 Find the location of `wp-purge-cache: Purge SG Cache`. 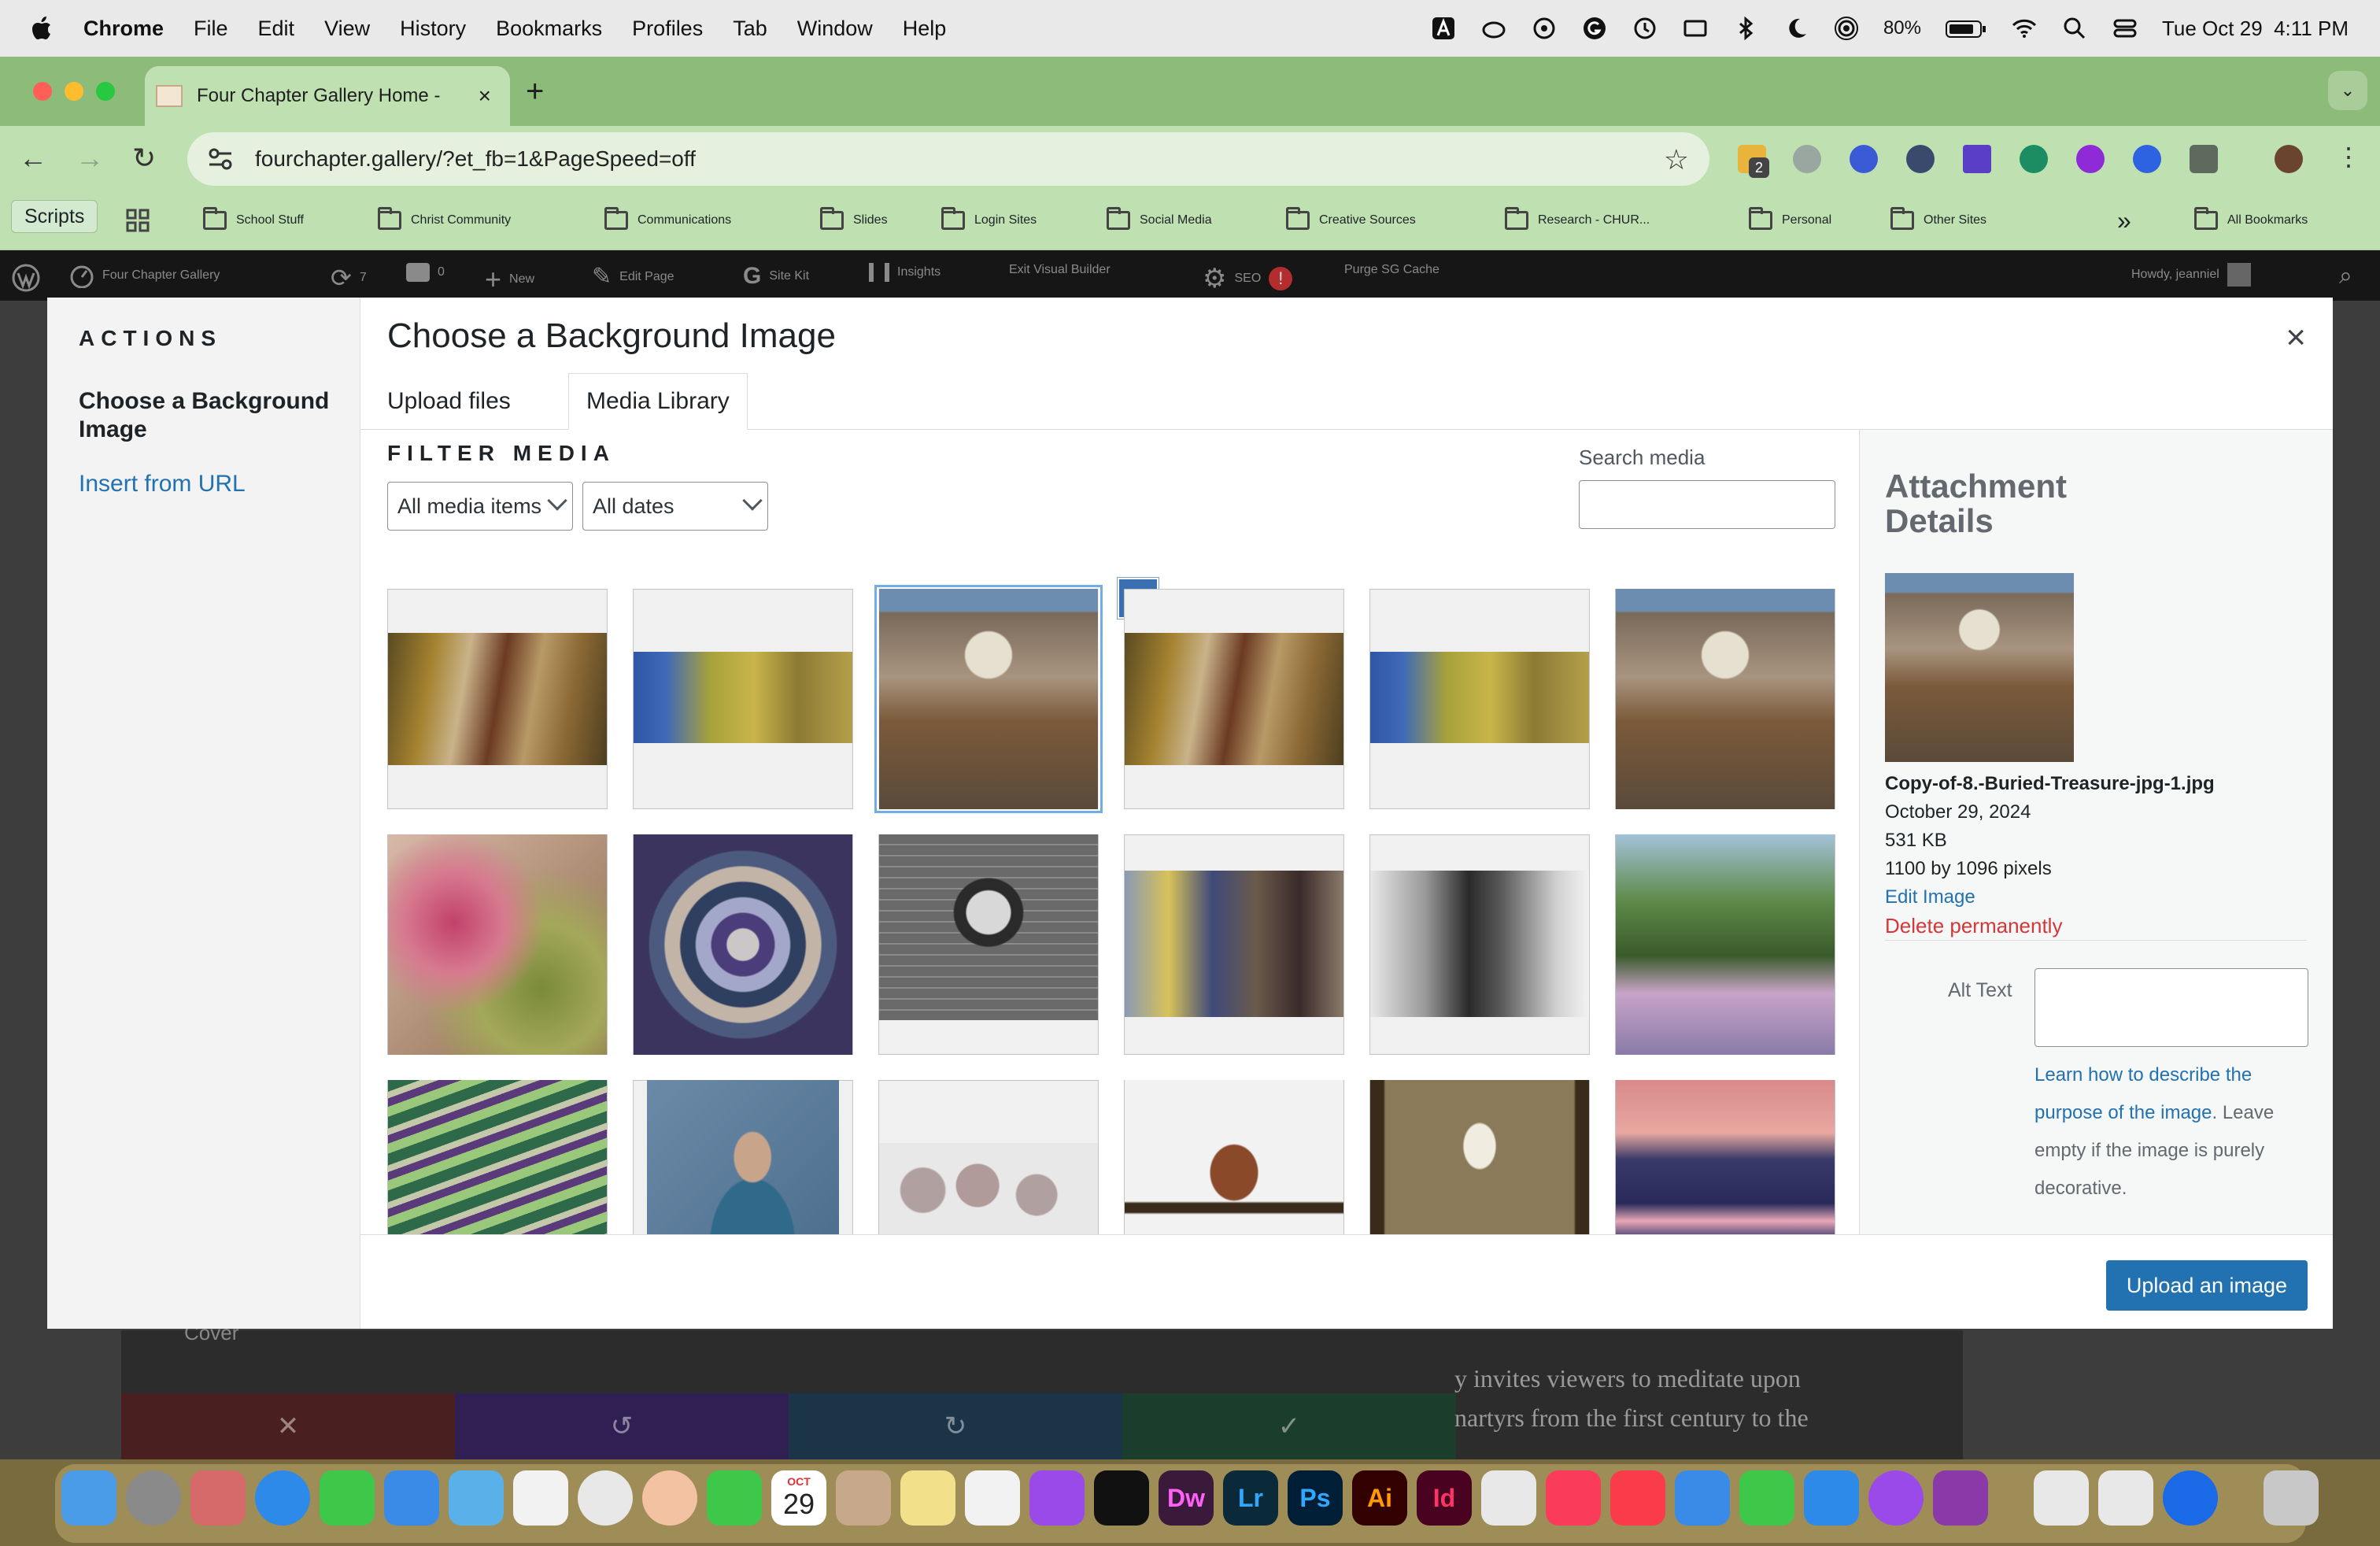

wp-purge-cache: Purge SG Cache is located at coordinates (1391, 270).